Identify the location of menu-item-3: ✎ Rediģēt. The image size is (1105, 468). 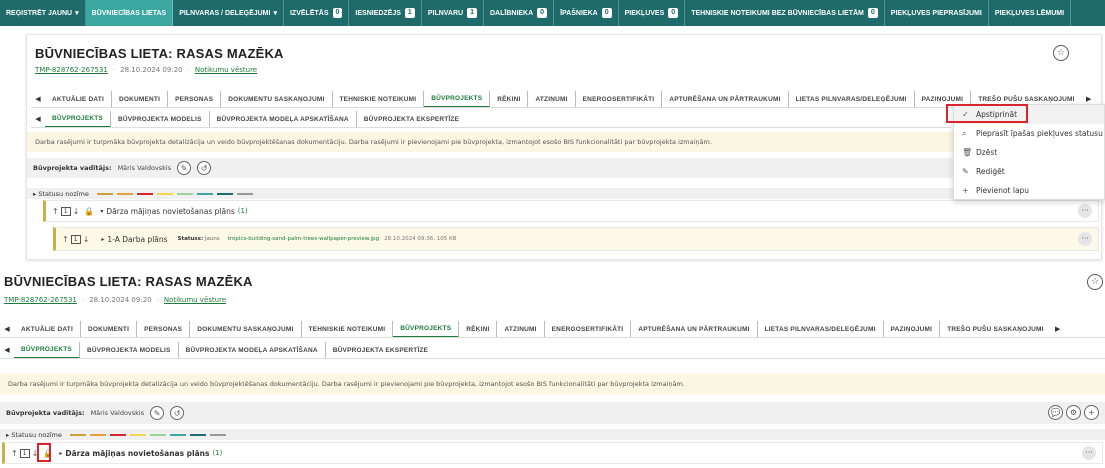
(1029, 171).